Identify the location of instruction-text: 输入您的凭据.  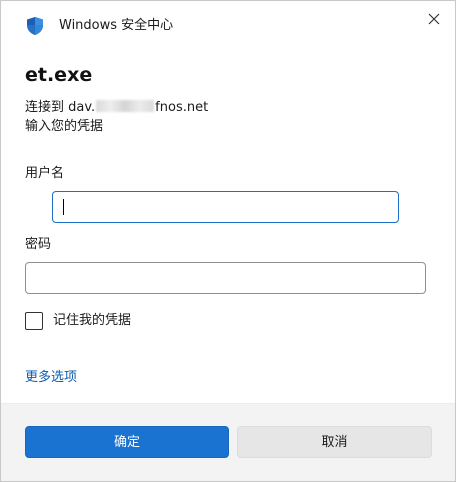
(64, 126).